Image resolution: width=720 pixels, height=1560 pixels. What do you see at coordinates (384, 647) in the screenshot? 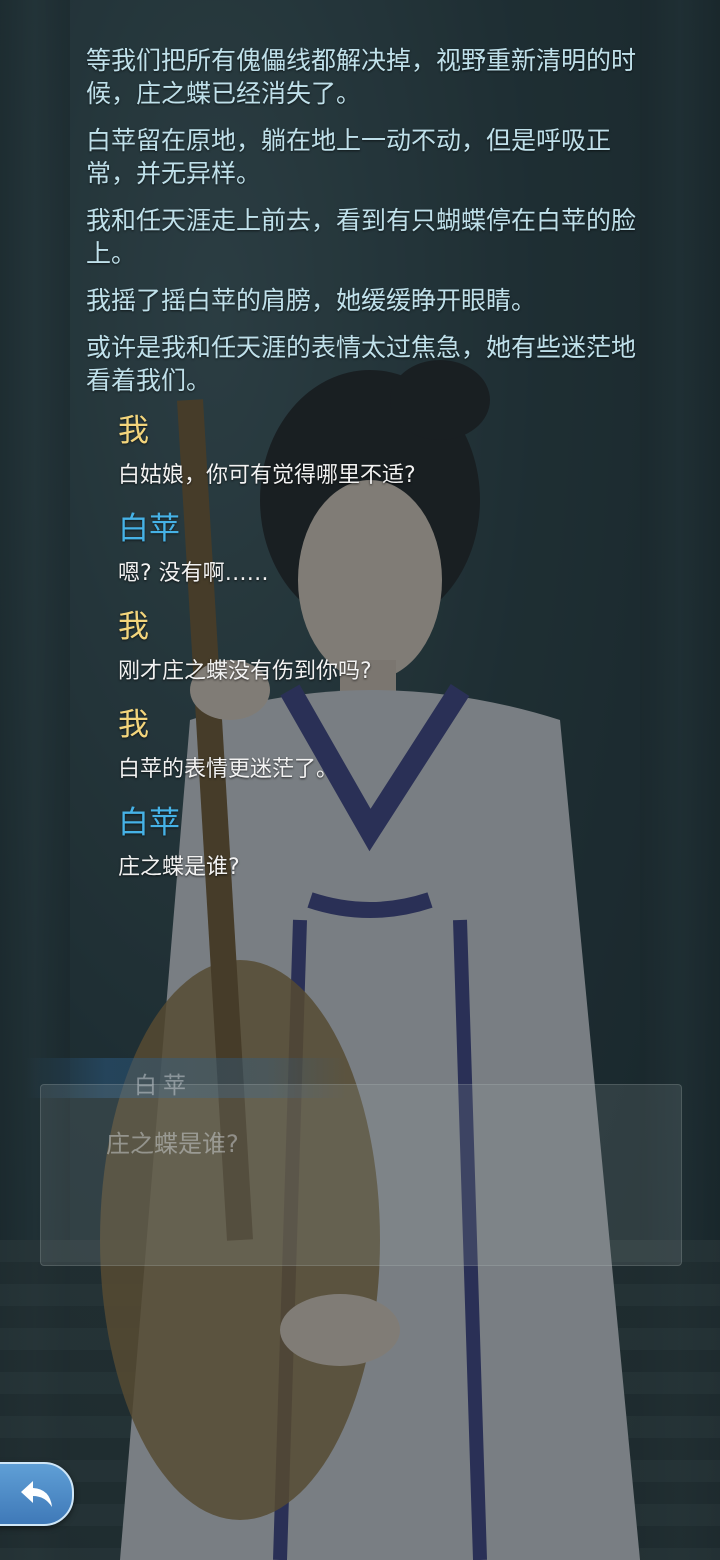
I see `dialogue-entry: 我 刚才庄之蝶没有伤到你吗?` at bounding box center [384, 647].